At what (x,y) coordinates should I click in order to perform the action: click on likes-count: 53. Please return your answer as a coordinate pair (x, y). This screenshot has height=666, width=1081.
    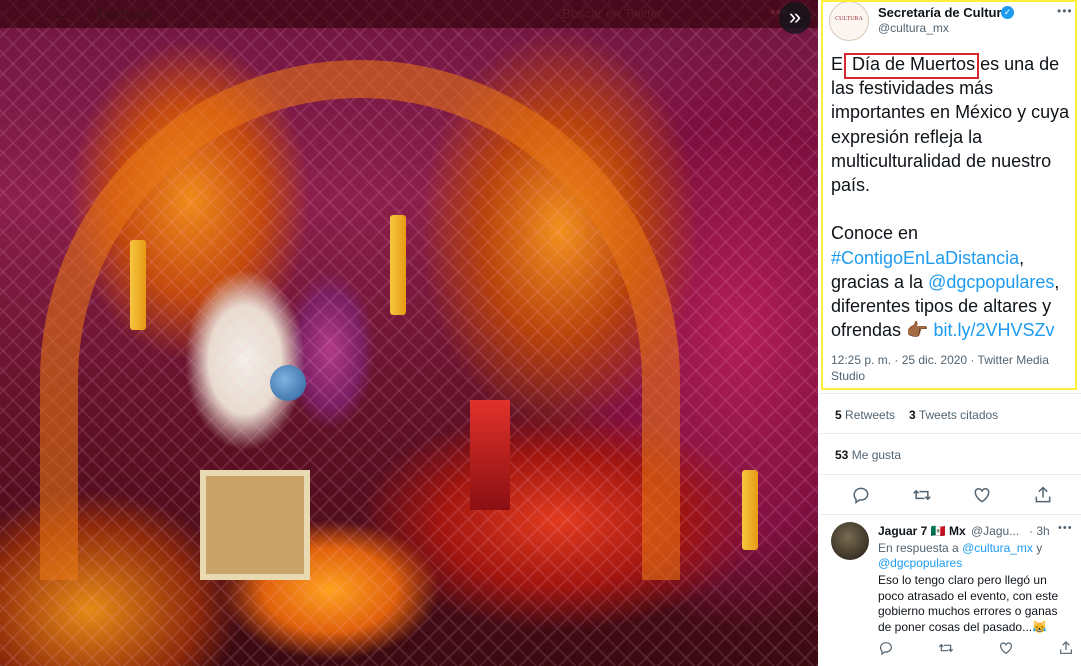
    Looking at the image, I should click on (842, 455).